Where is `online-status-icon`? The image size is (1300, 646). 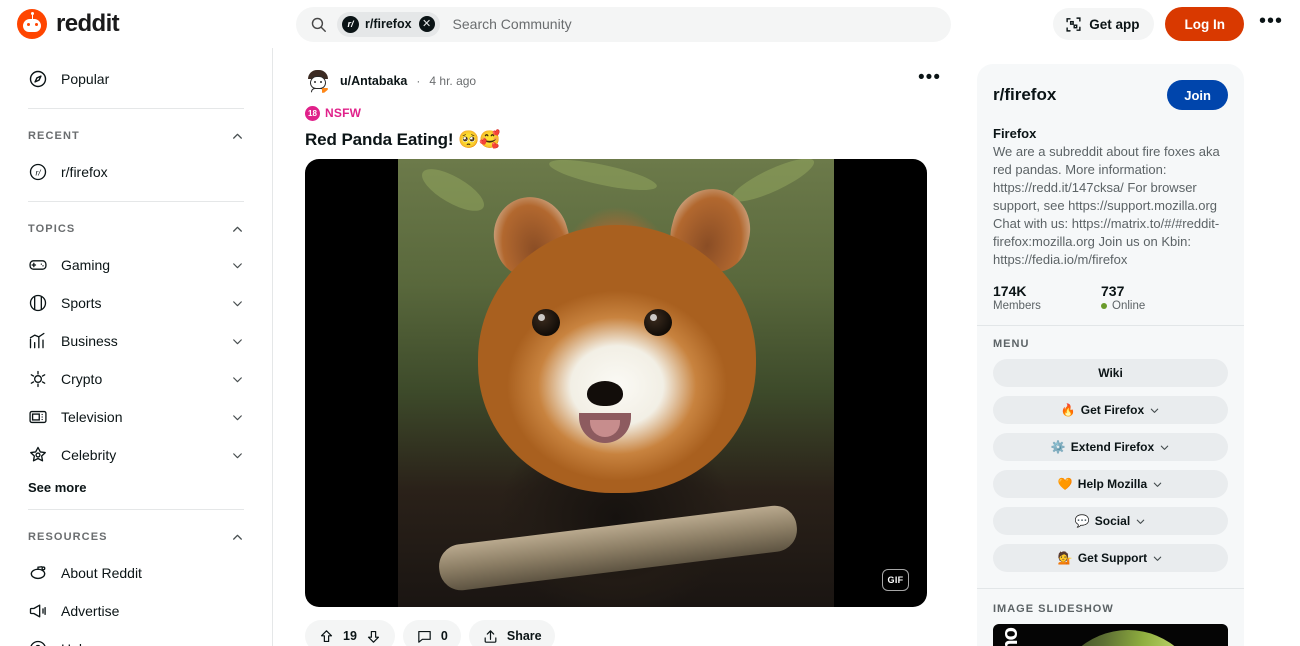
online-status-icon is located at coordinates (1104, 306).